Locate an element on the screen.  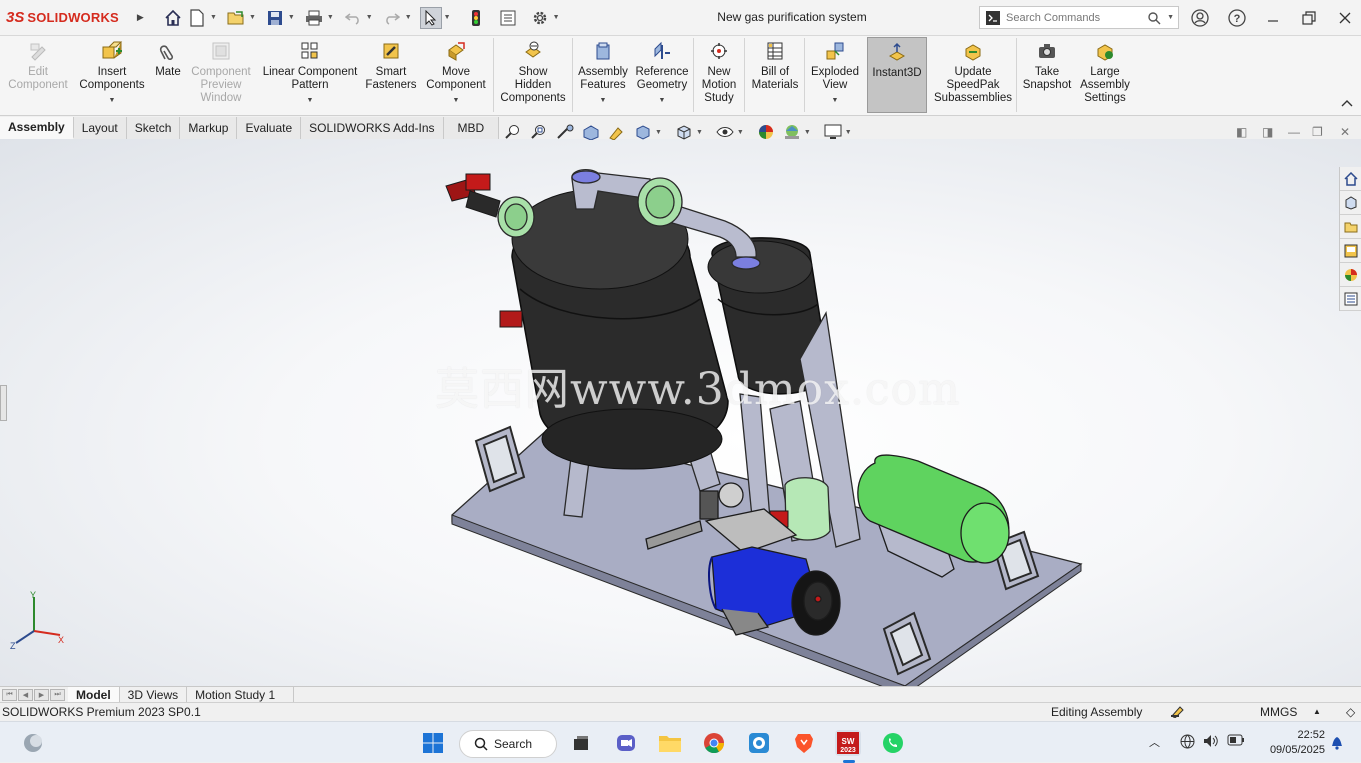
save-icon is located at coordinates (275, 18).